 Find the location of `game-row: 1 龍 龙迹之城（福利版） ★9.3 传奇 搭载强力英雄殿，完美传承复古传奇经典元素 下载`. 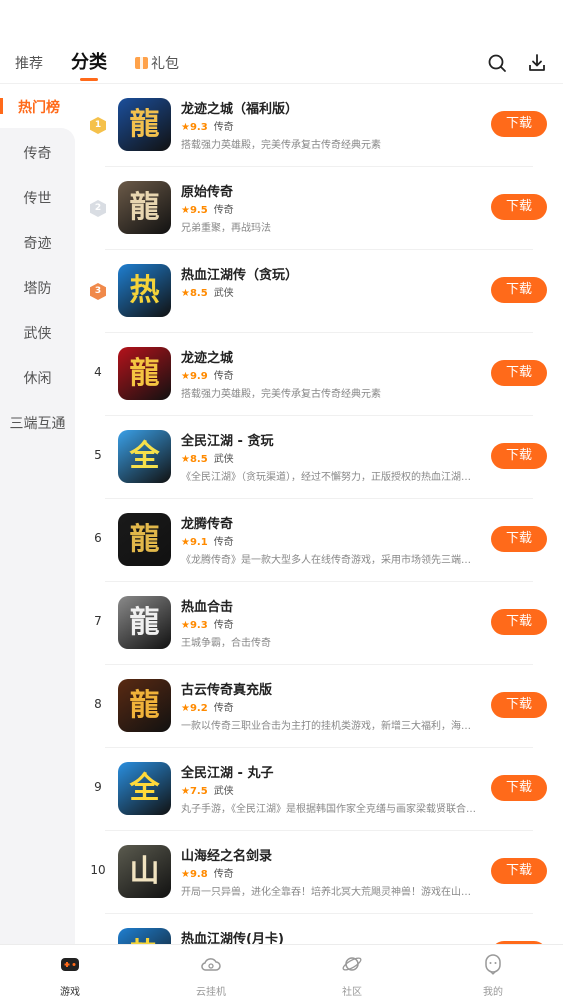

game-row: 1 龍 龙迹之城（福利版） ★9.3 传奇 搭载强力英雄殿，完美传承复古传奇经典元素 下载 is located at coordinates (319, 125).